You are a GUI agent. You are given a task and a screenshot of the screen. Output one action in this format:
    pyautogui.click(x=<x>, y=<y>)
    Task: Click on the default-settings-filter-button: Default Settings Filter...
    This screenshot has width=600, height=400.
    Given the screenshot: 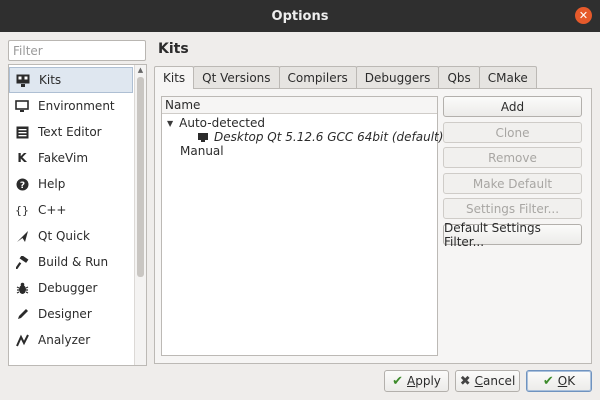 What is the action you would take?
    pyautogui.click(x=512, y=235)
    